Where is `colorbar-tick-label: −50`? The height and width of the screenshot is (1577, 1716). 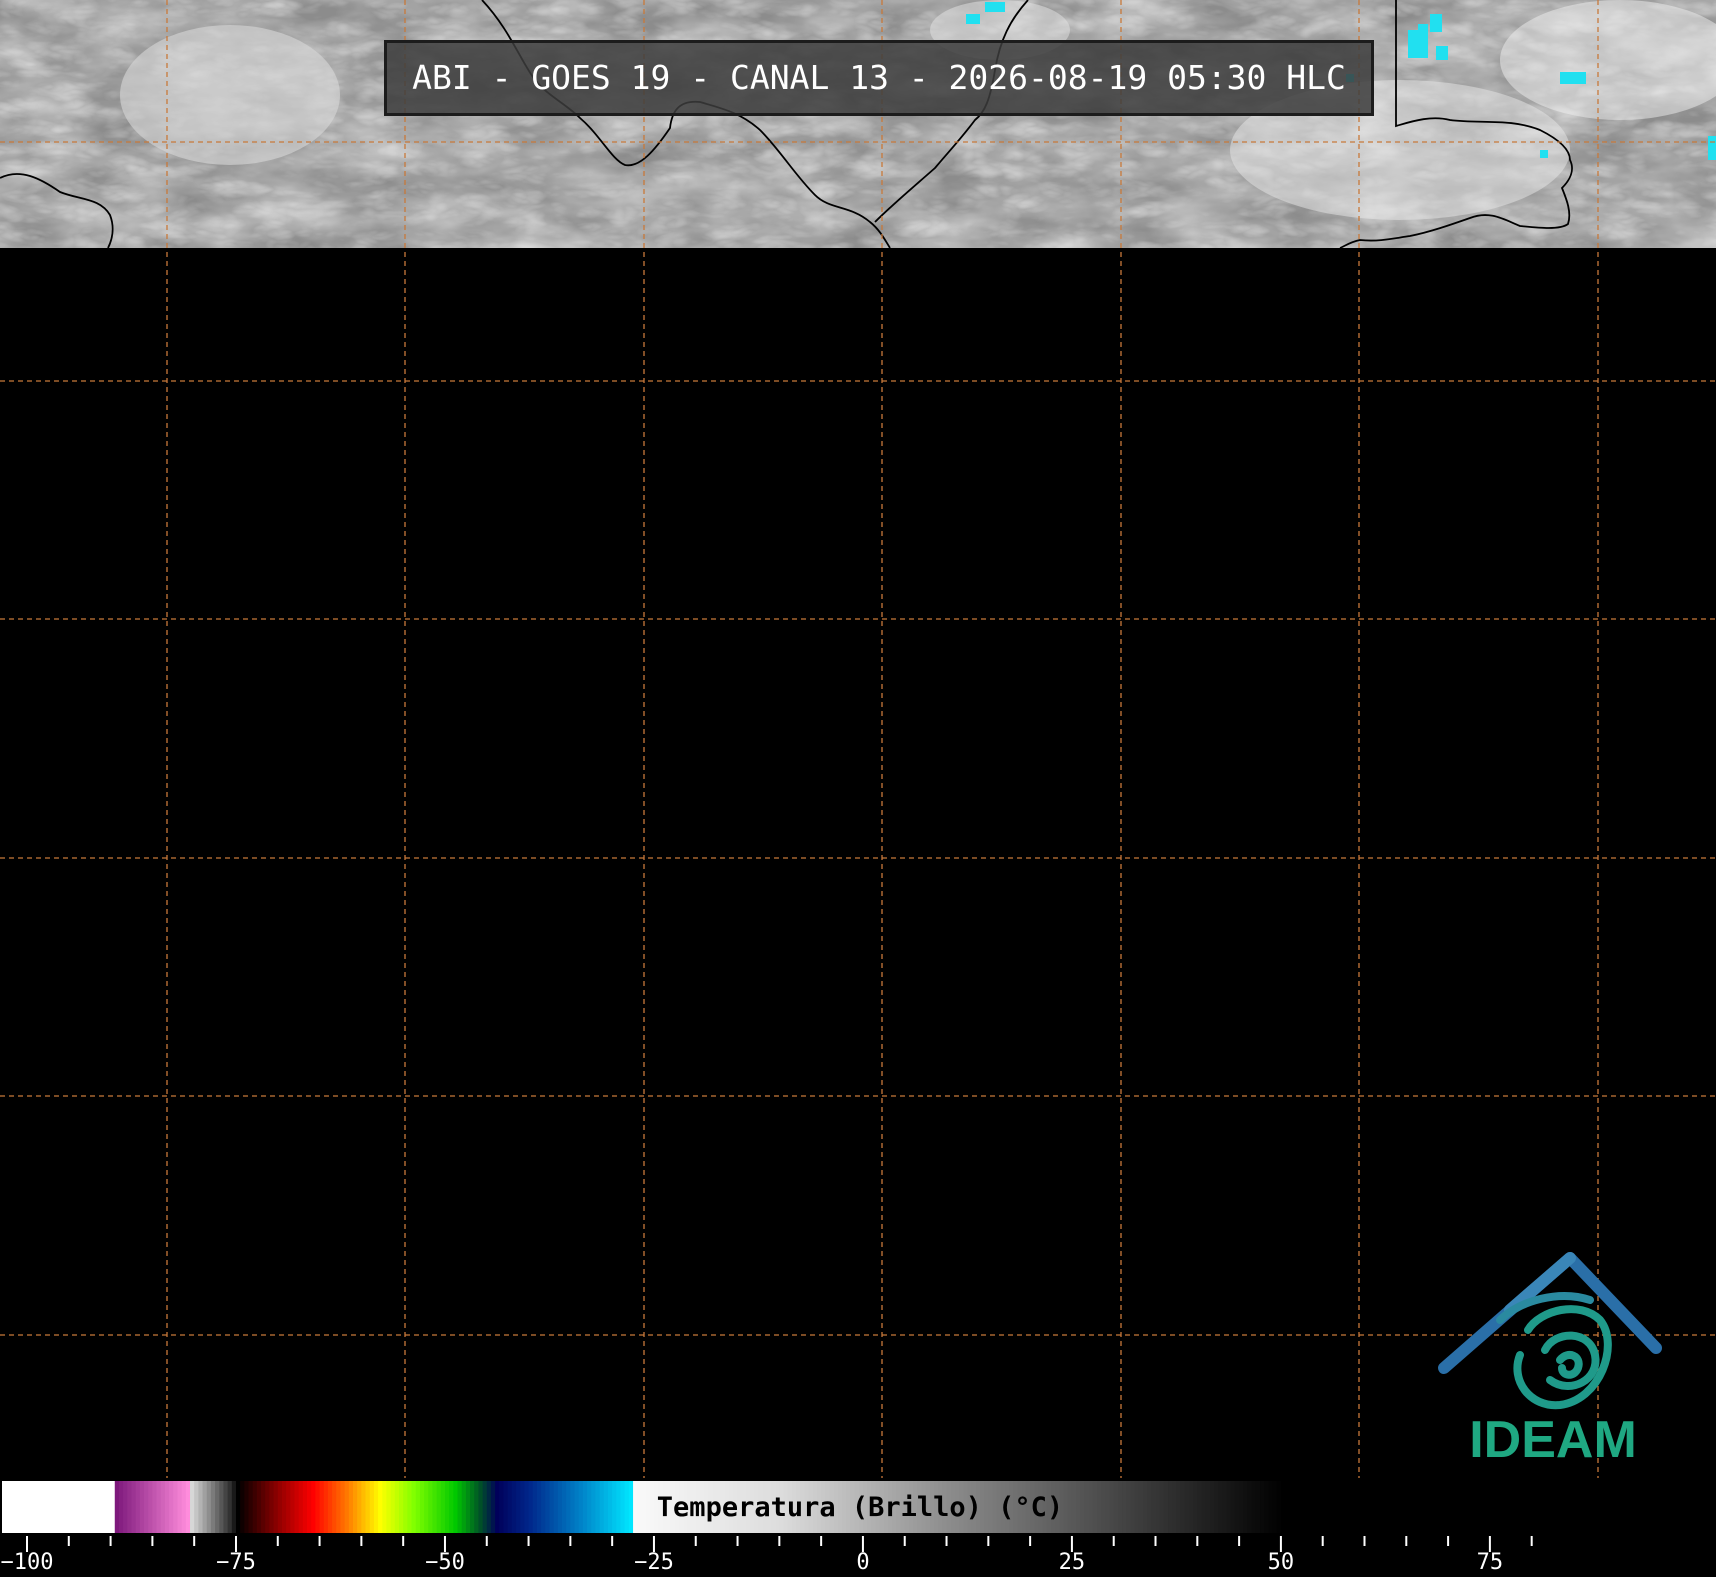
colorbar-tick-label: −50 is located at coordinates (445, 1562).